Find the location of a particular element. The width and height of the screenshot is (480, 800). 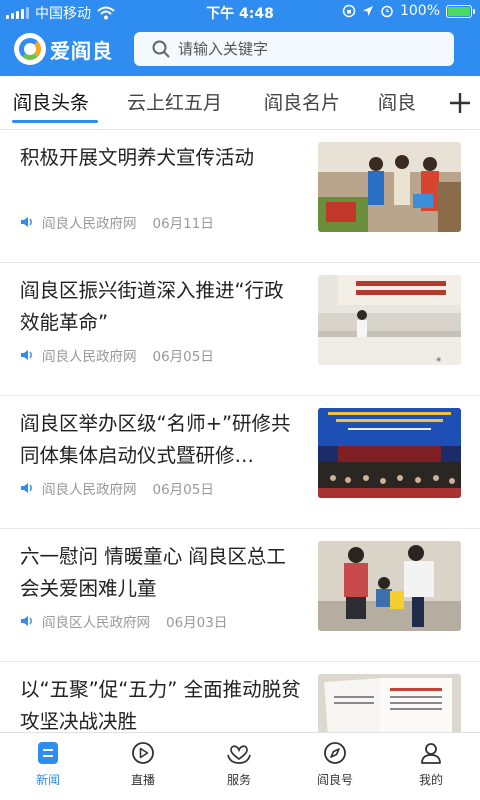

tab-yunshang: 云上红五月 is located at coordinates (174, 101).